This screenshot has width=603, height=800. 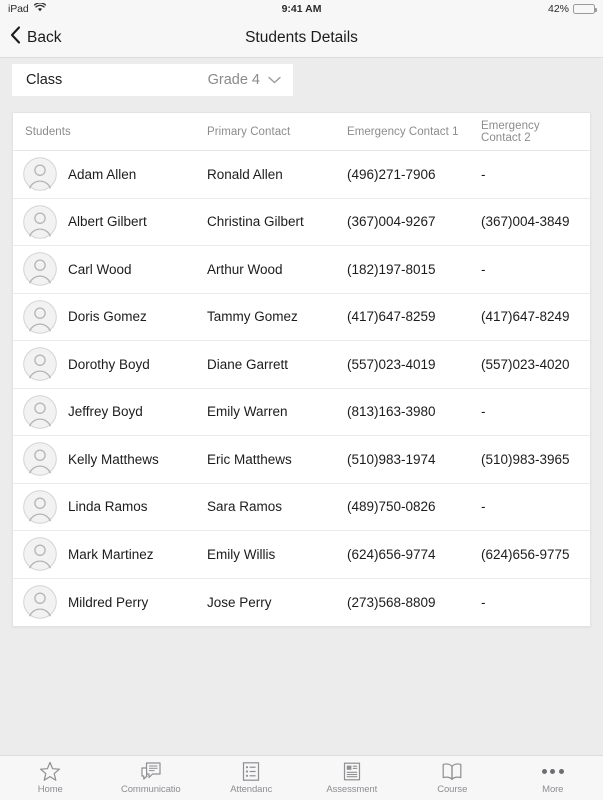 What do you see at coordinates (525, 364) in the screenshot?
I see `cell-emergency-contact-2: (557)023-4020` at bounding box center [525, 364].